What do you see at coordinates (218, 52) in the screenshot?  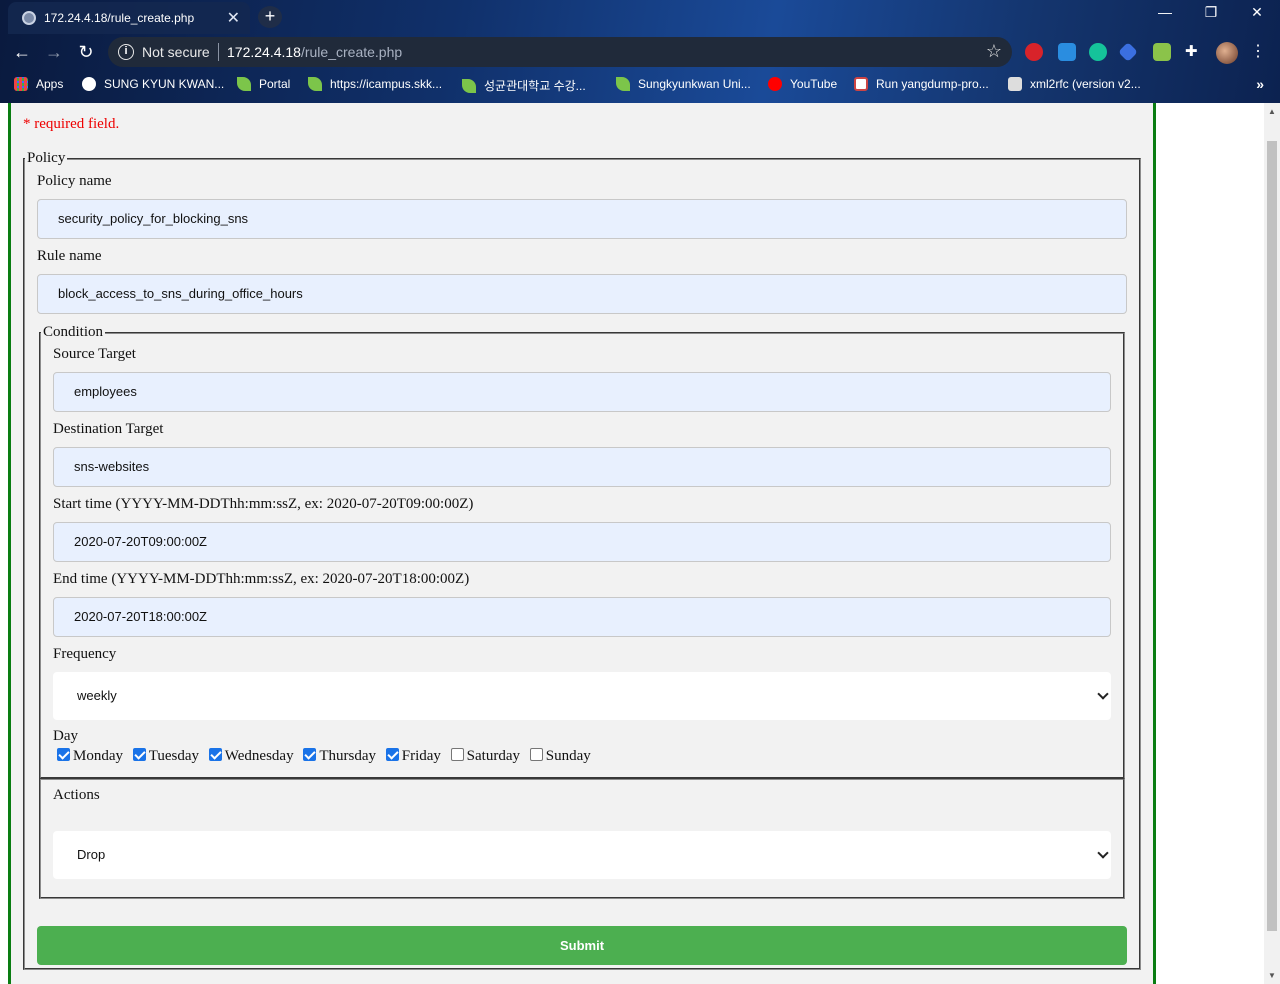 I see `address-divider` at bounding box center [218, 52].